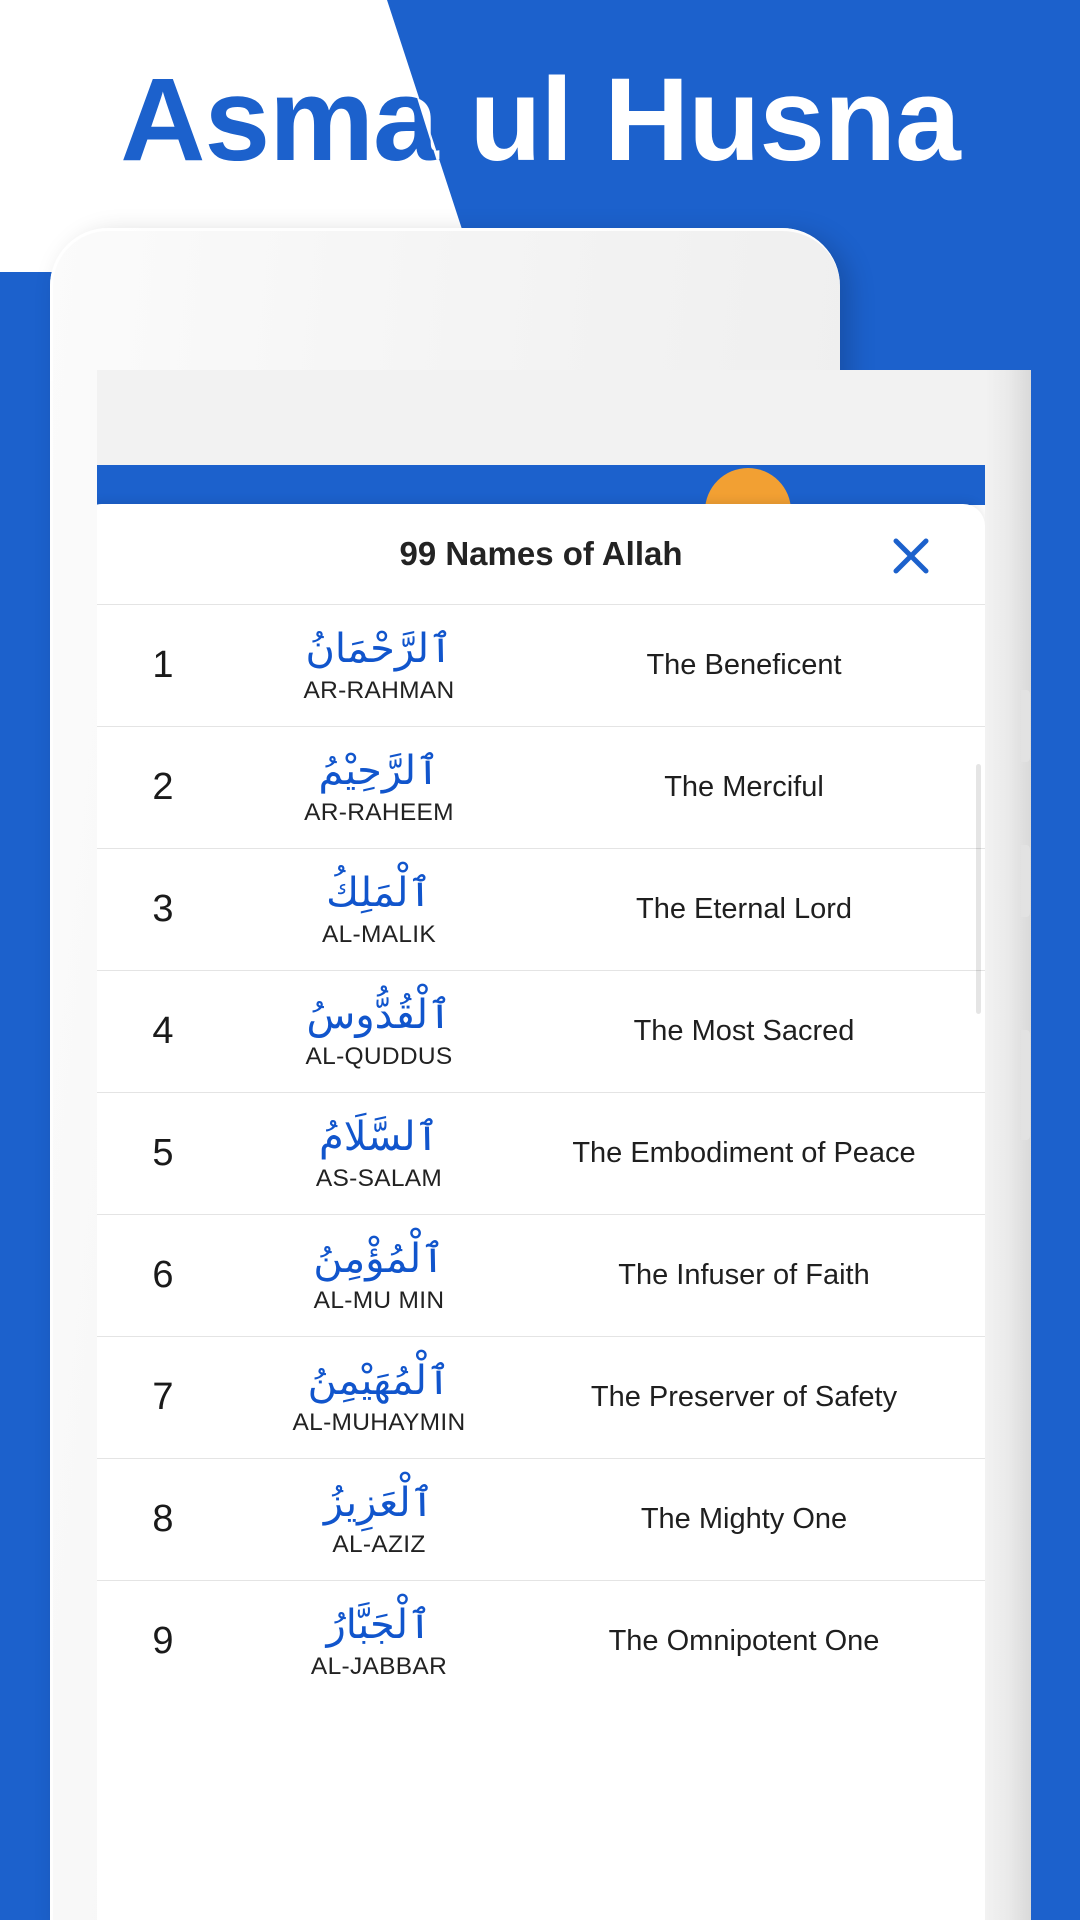 The height and width of the screenshot is (1920, 1080). Describe the element at coordinates (540, 120) in the screenshot. I see `poster-headline: Asma ul Husna Asma ul Husna` at that location.